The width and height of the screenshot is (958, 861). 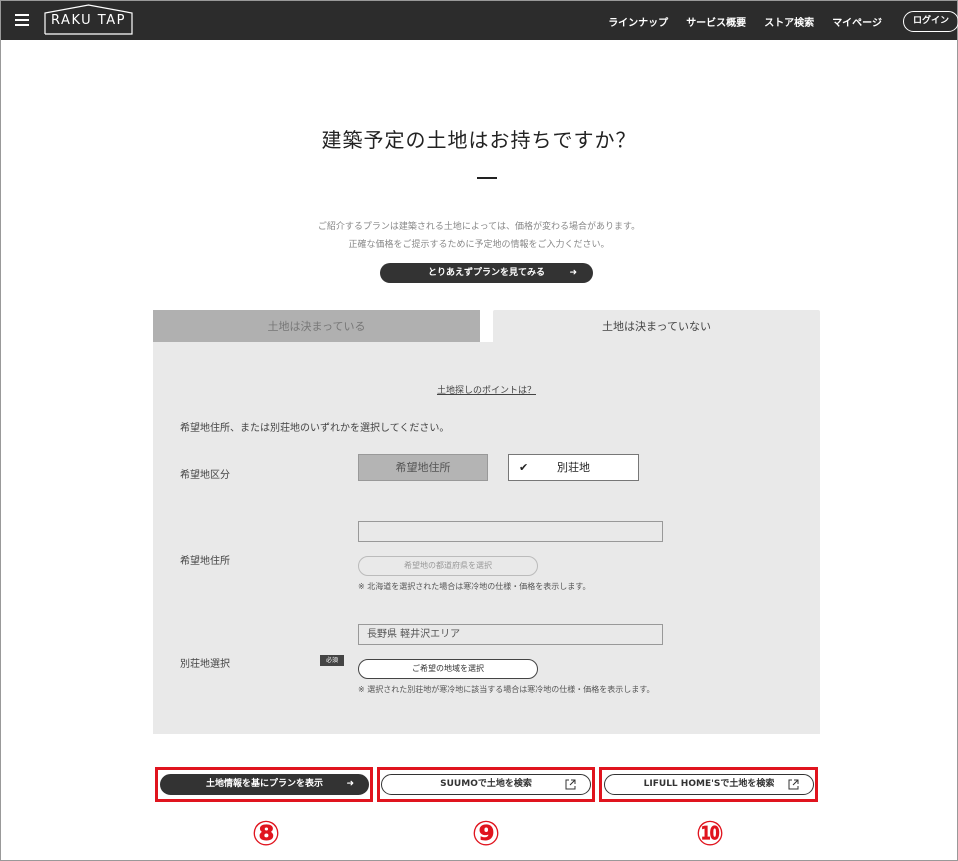 What do you see at coordinates (510, 531) in the screenshot?
I see `desired-address-field` at bounding box center [510, 531].